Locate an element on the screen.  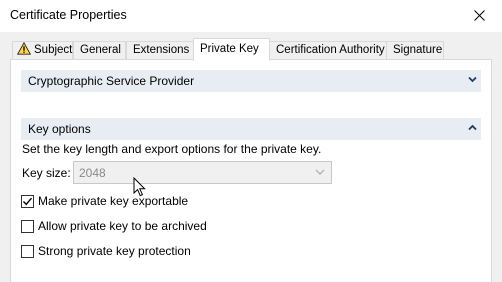
tab-label: Extensions is located at coordinates (161, 50).